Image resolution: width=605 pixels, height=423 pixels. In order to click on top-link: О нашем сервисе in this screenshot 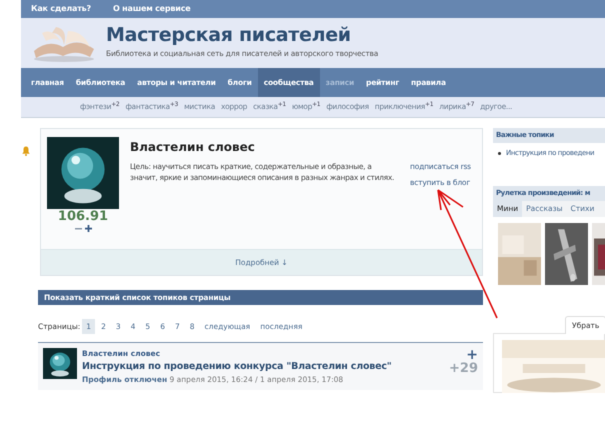, I will do `click(151, 9)`.